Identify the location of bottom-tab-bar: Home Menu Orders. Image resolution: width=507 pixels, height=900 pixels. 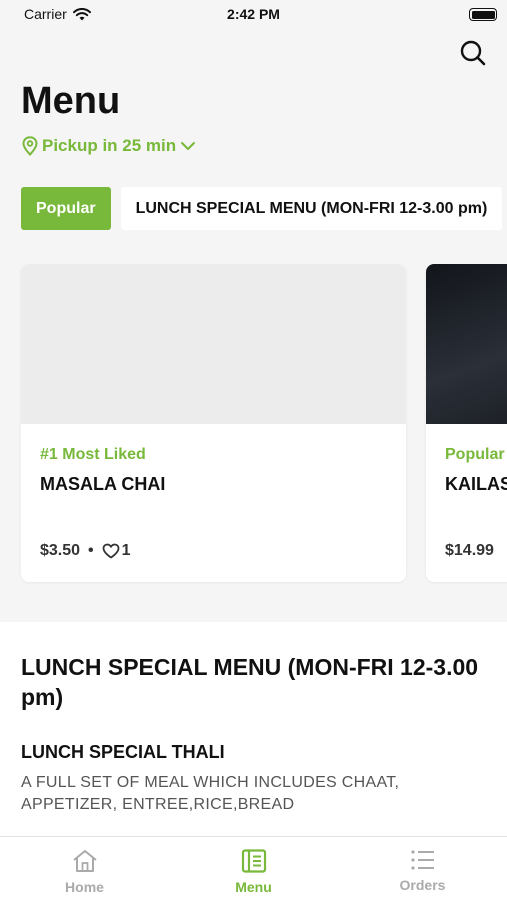
(253, 868).